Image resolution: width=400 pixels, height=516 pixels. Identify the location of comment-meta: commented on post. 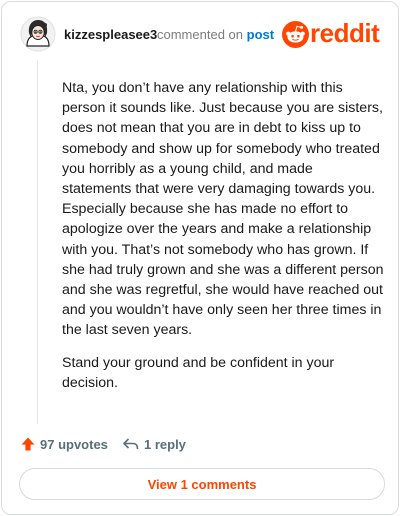
(215, 34).